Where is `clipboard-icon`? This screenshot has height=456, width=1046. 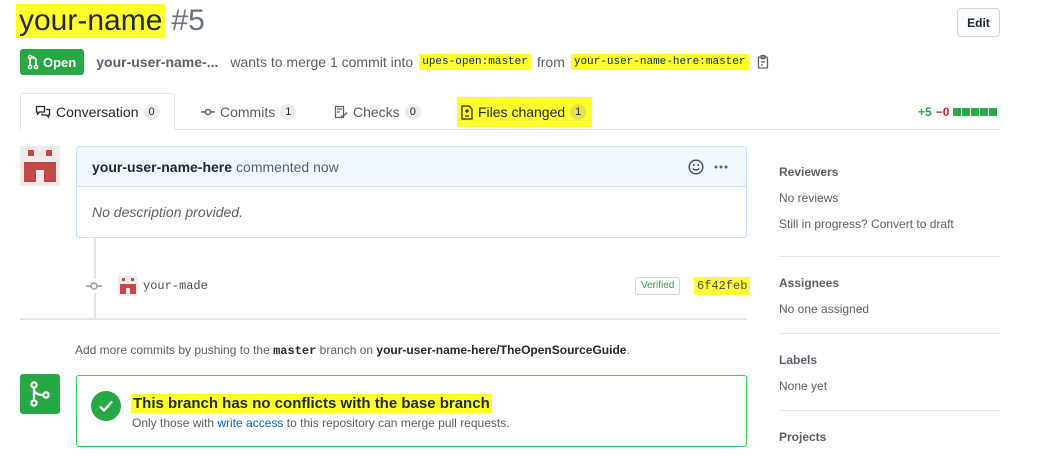 clipboard-icon is located at coordinates (763, 62).